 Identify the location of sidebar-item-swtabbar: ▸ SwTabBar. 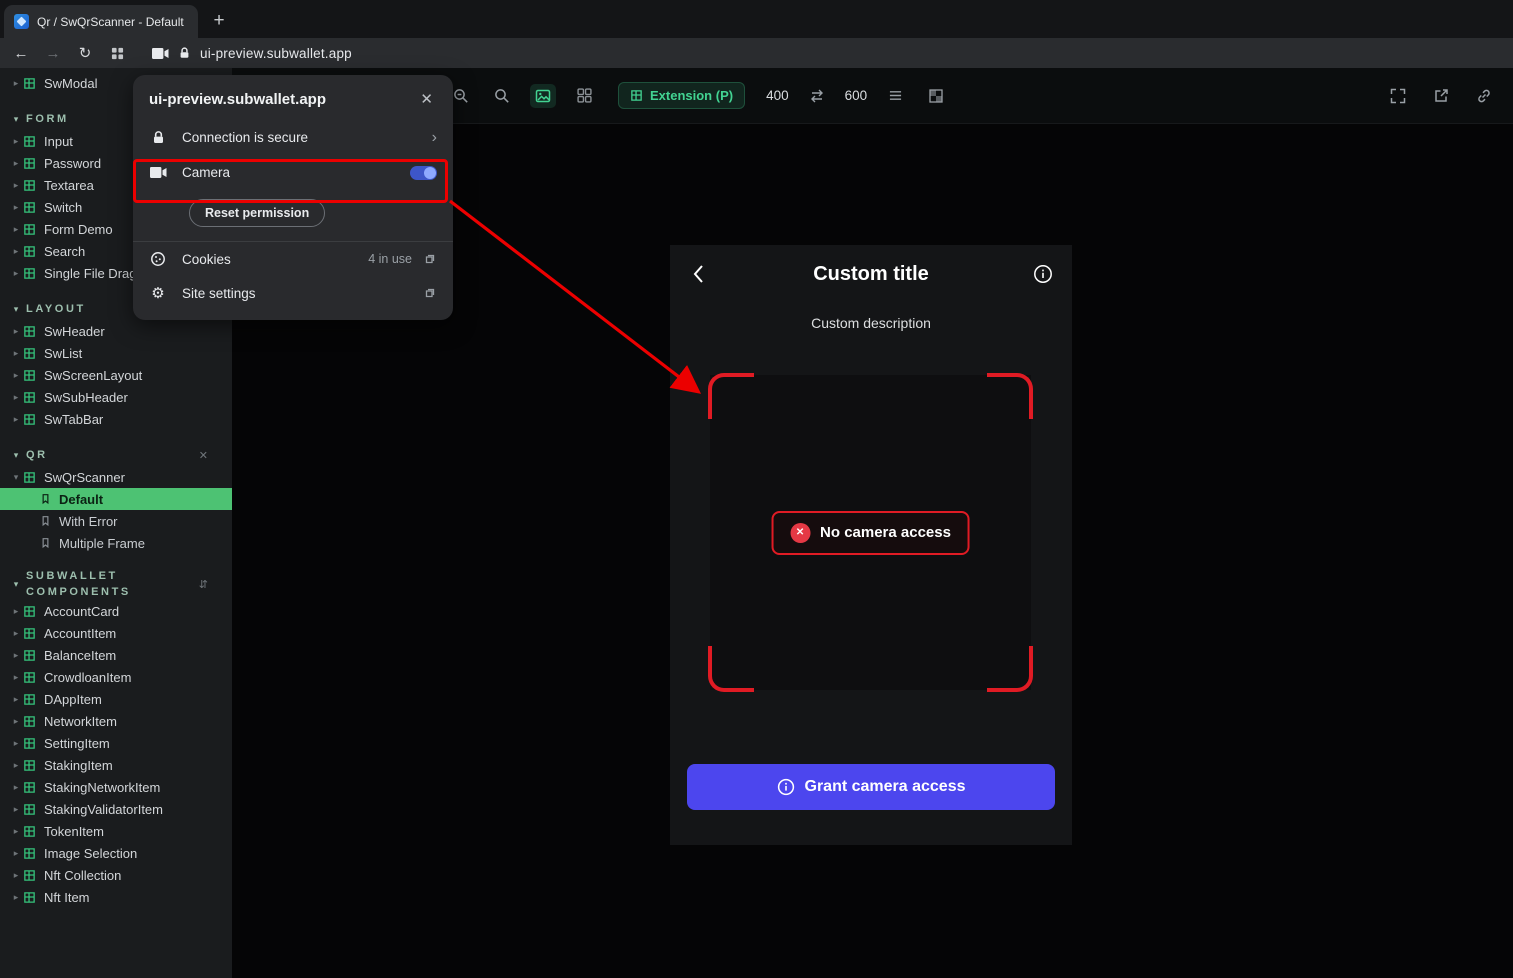
(116, 419).